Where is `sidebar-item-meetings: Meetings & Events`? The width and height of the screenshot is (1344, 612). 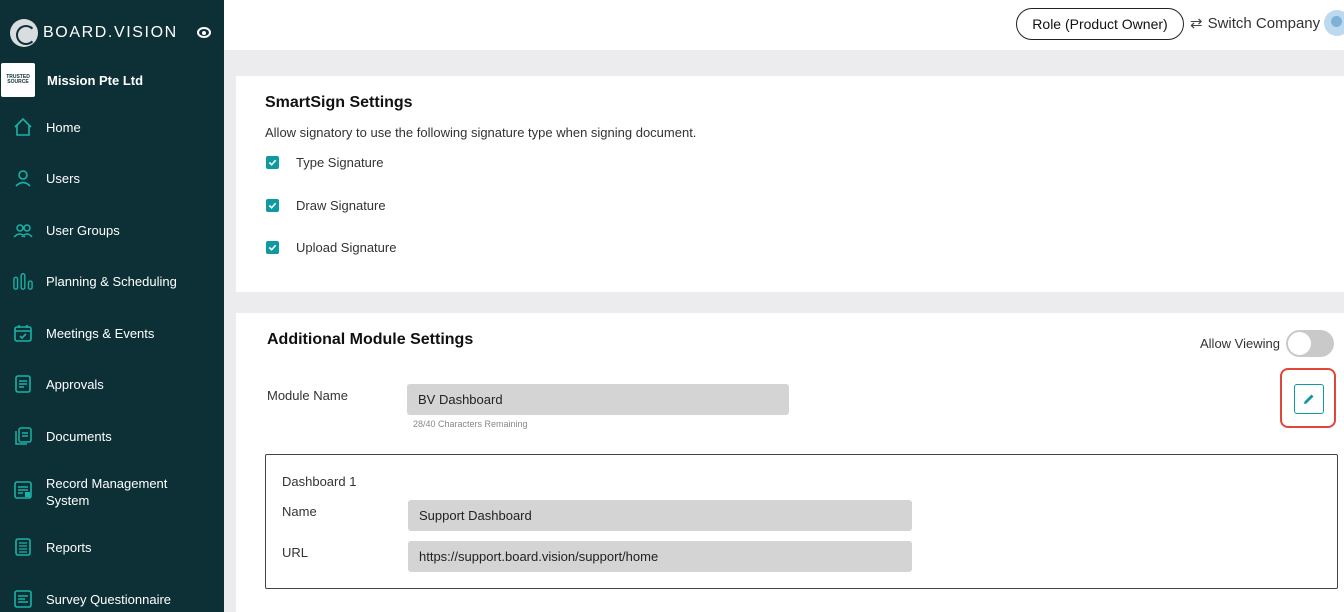
sidebar-item-meetings: Meetings & Events is located at coordinates (112, 333).